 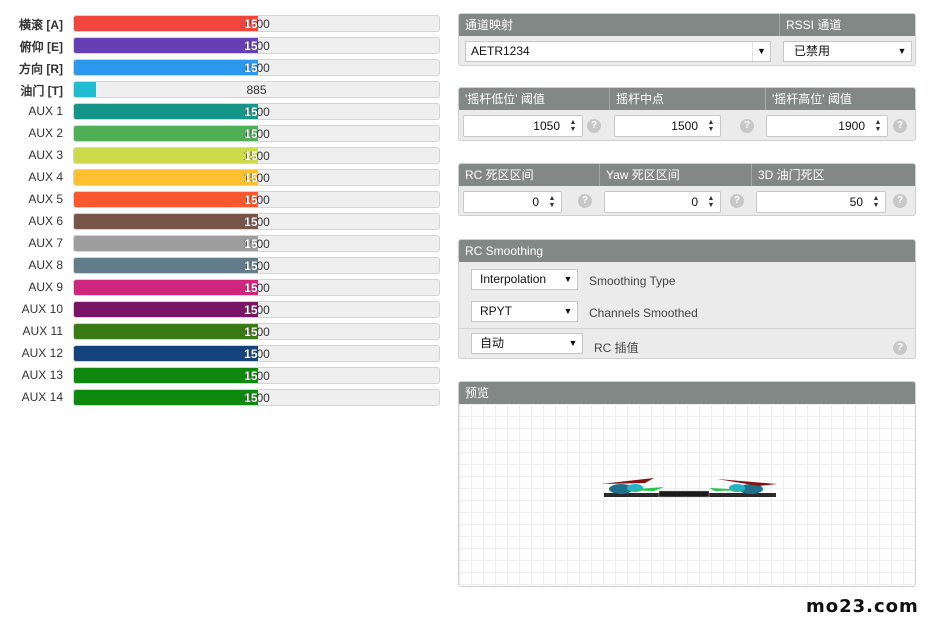 What do you see at coordinates (662, 202) in the screenshot?
I see `yaw-deadband-input: 0 ▲ ▼` at bounding box center [662, 202].